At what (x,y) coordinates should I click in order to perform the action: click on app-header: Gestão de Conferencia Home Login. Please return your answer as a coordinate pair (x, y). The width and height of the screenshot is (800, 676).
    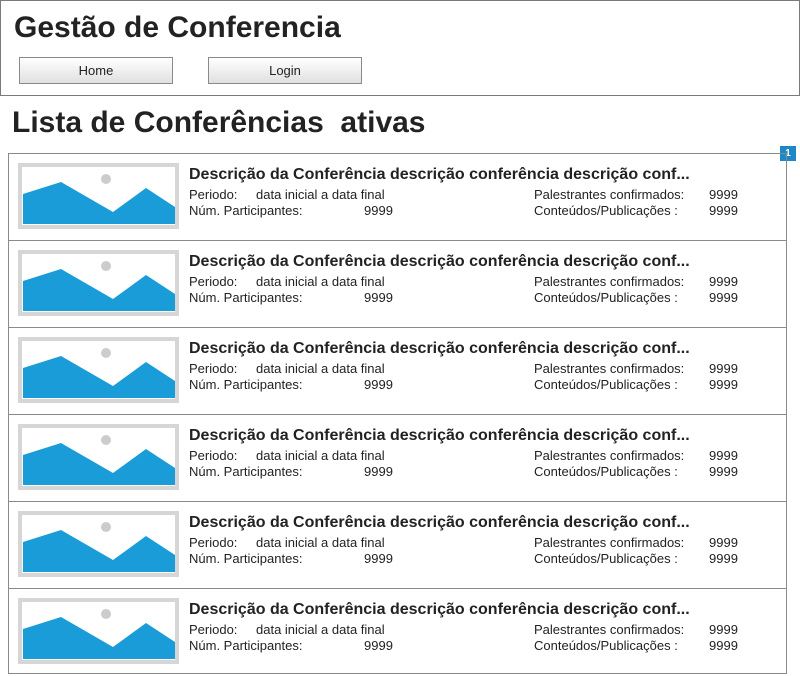
    Looking at the image, I should click on (400, 48).